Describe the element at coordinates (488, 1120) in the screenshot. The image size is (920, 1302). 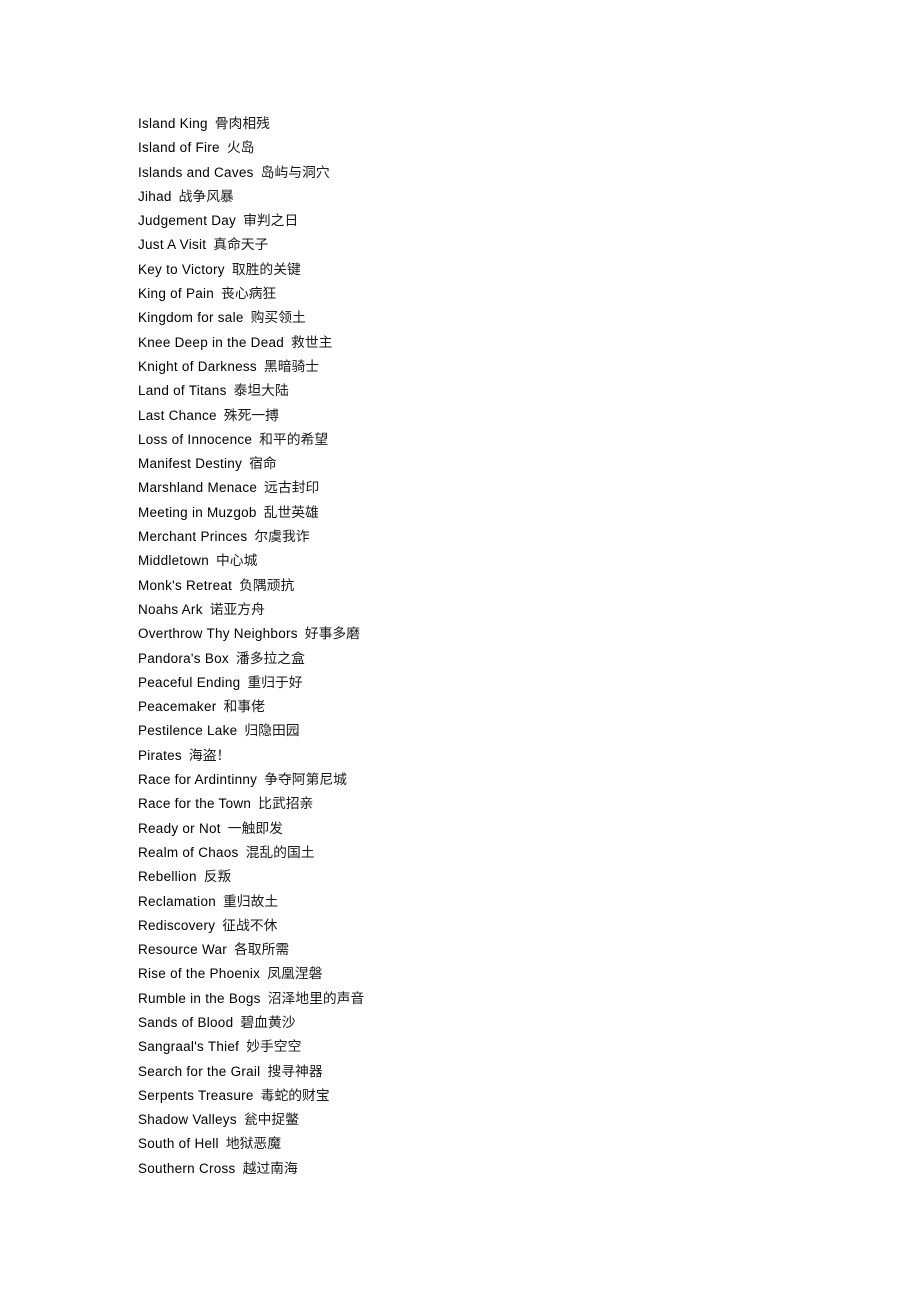
I see `list-item: Shadow Valleys 瓮中捉鳖` at that location.